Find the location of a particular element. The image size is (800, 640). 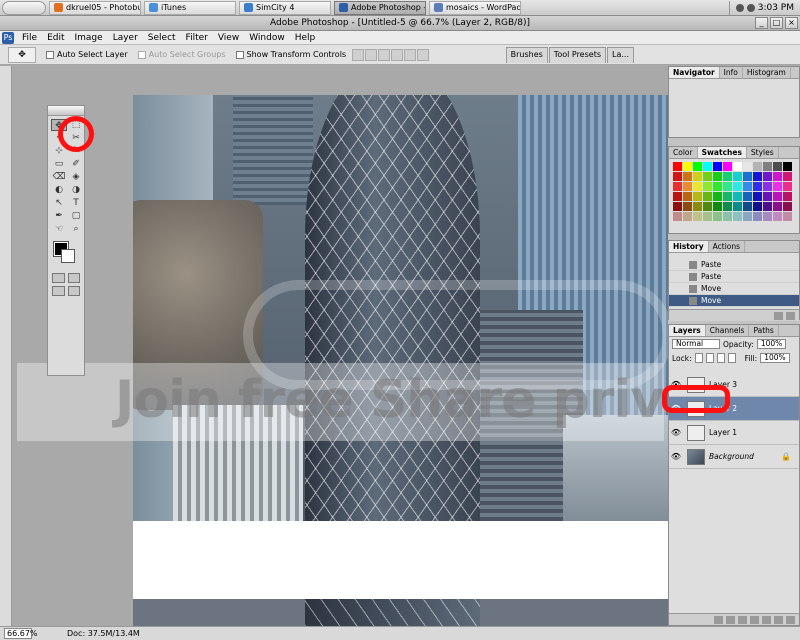

opacity-input: 100% is located at coordinates (771, 344).